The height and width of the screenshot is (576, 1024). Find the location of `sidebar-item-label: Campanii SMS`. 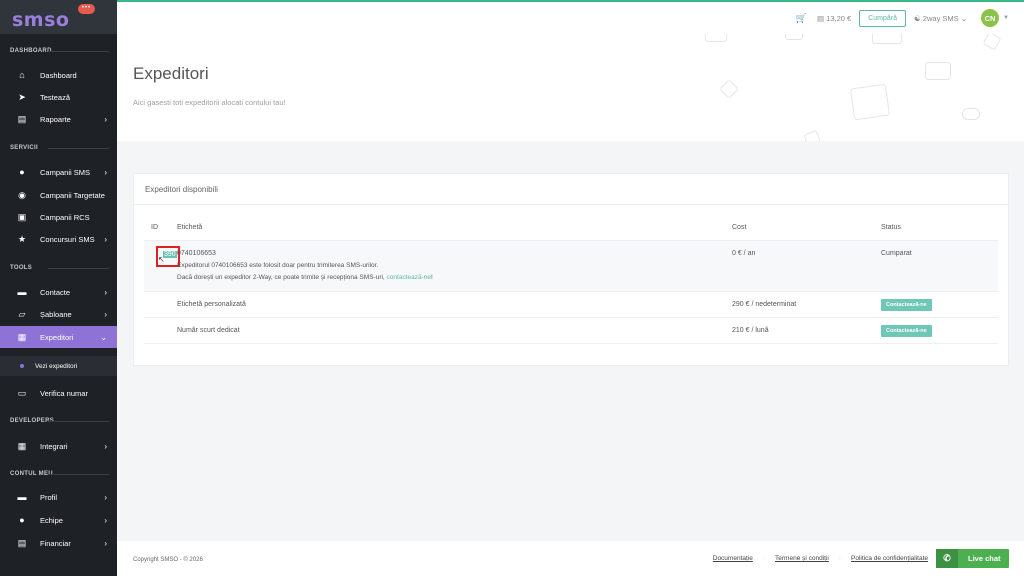

sidebar-item-label: Campanii SMS is located at coordinates (65, 172).